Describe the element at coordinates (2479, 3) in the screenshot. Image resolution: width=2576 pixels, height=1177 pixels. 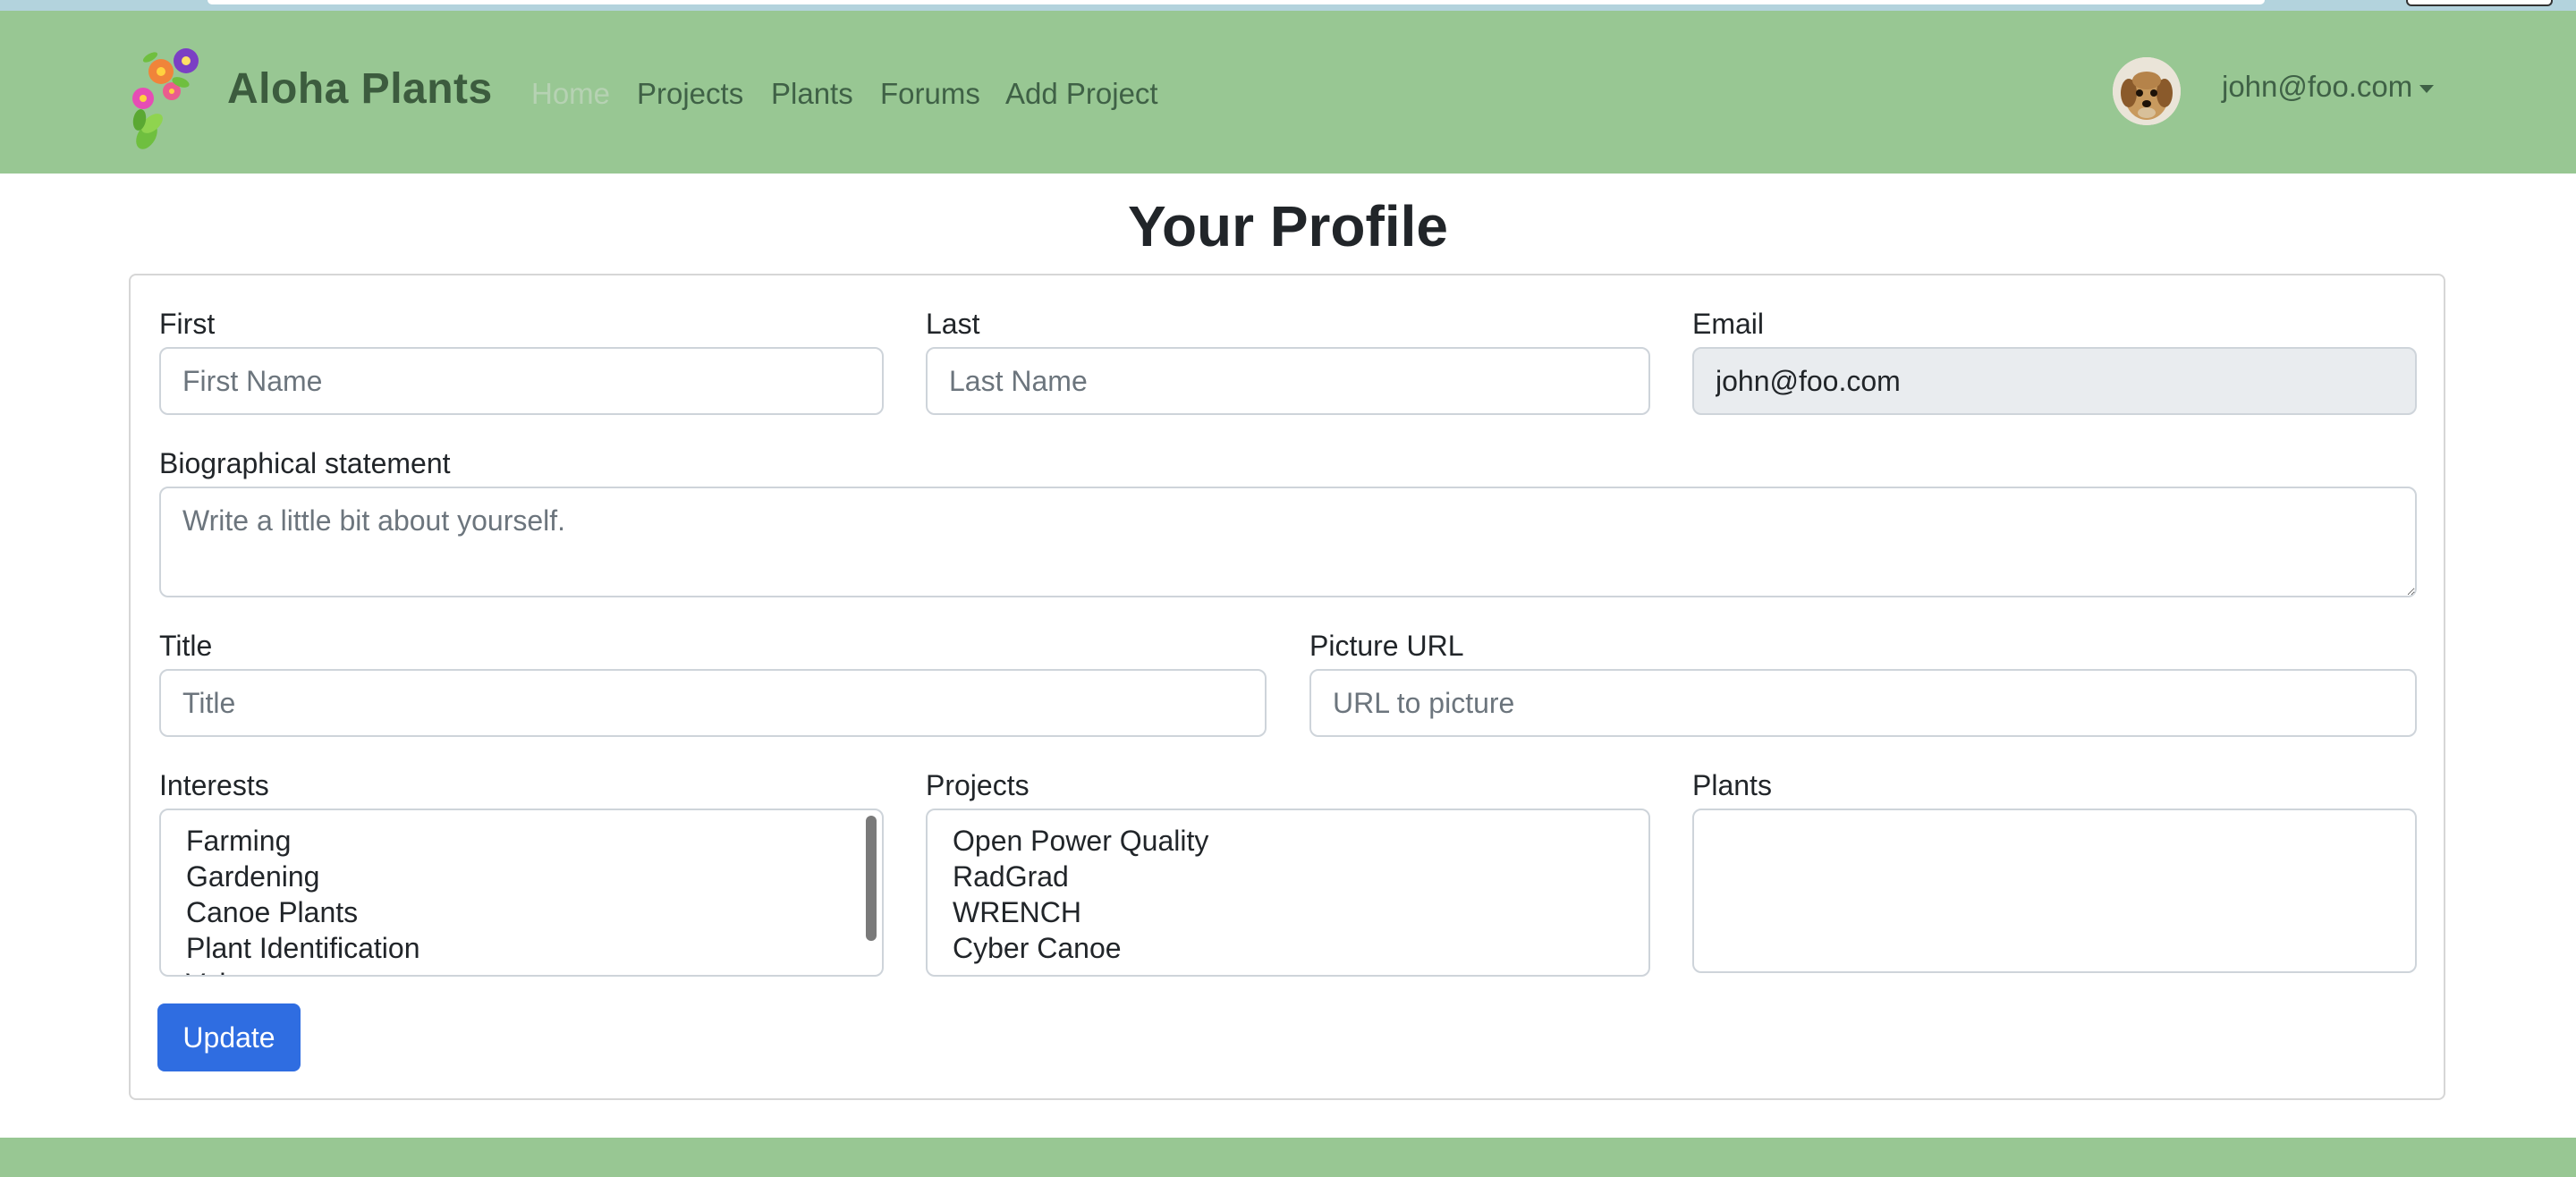
I see `browser-button-edge` at that location.